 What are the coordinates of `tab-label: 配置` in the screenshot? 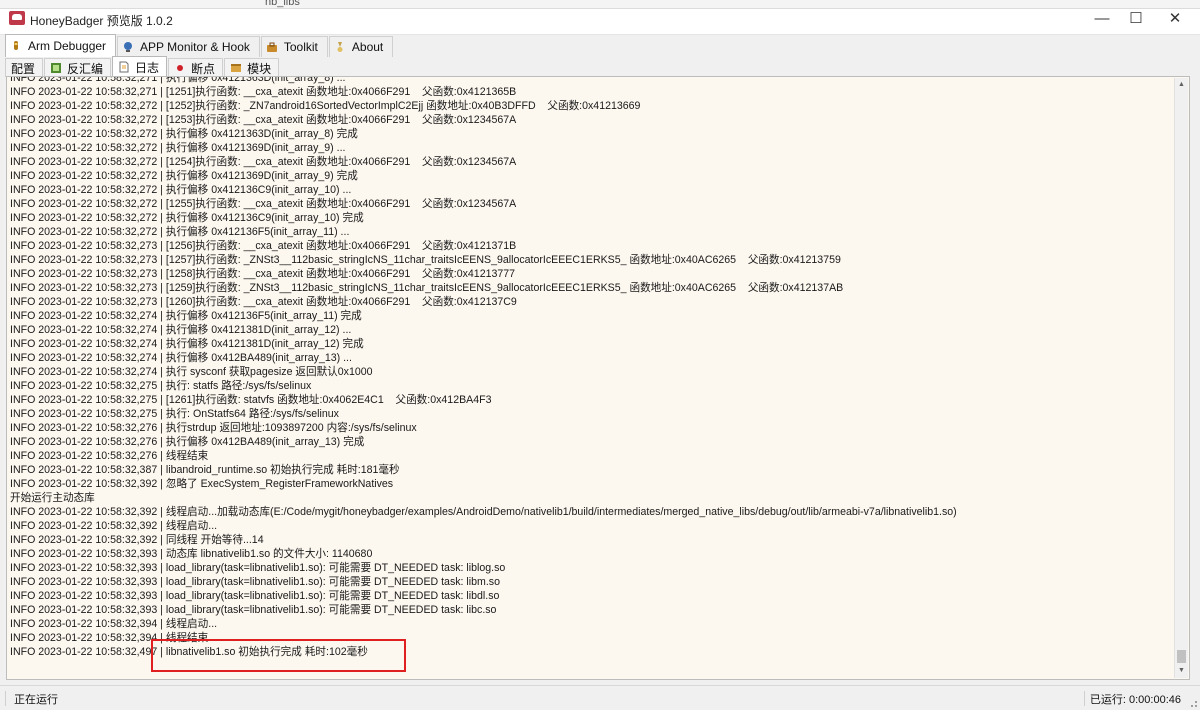 It's located at (23, 68).